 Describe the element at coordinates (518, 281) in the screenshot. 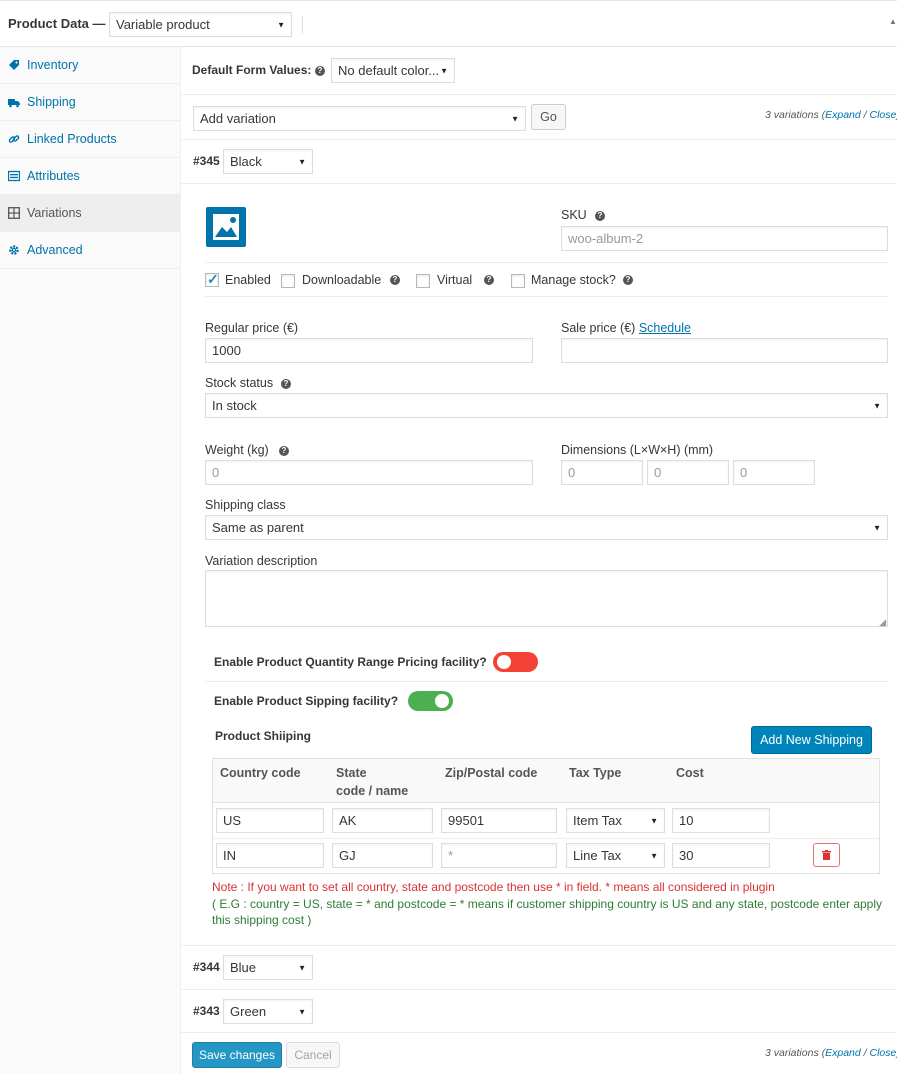

I see `manage-stock-checkbox` at that location.